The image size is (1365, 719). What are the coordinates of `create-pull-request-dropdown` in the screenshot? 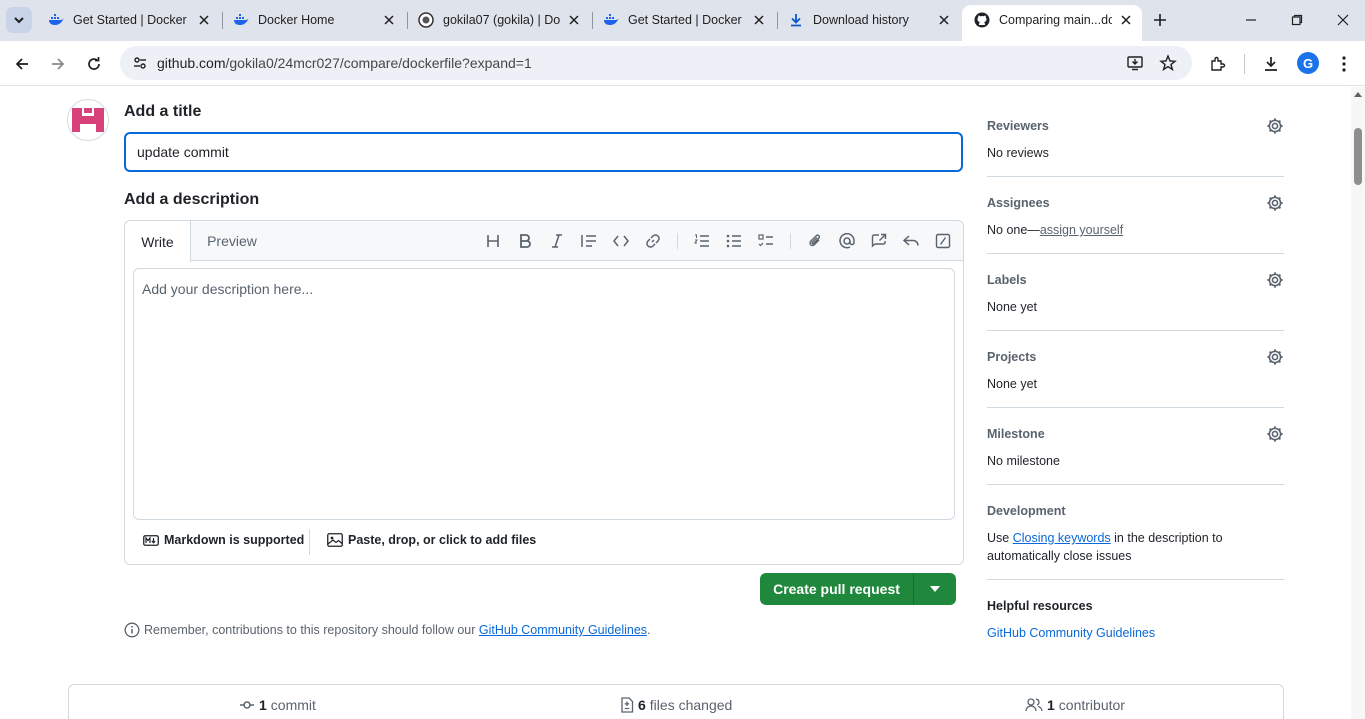 It's located at (935, 589).